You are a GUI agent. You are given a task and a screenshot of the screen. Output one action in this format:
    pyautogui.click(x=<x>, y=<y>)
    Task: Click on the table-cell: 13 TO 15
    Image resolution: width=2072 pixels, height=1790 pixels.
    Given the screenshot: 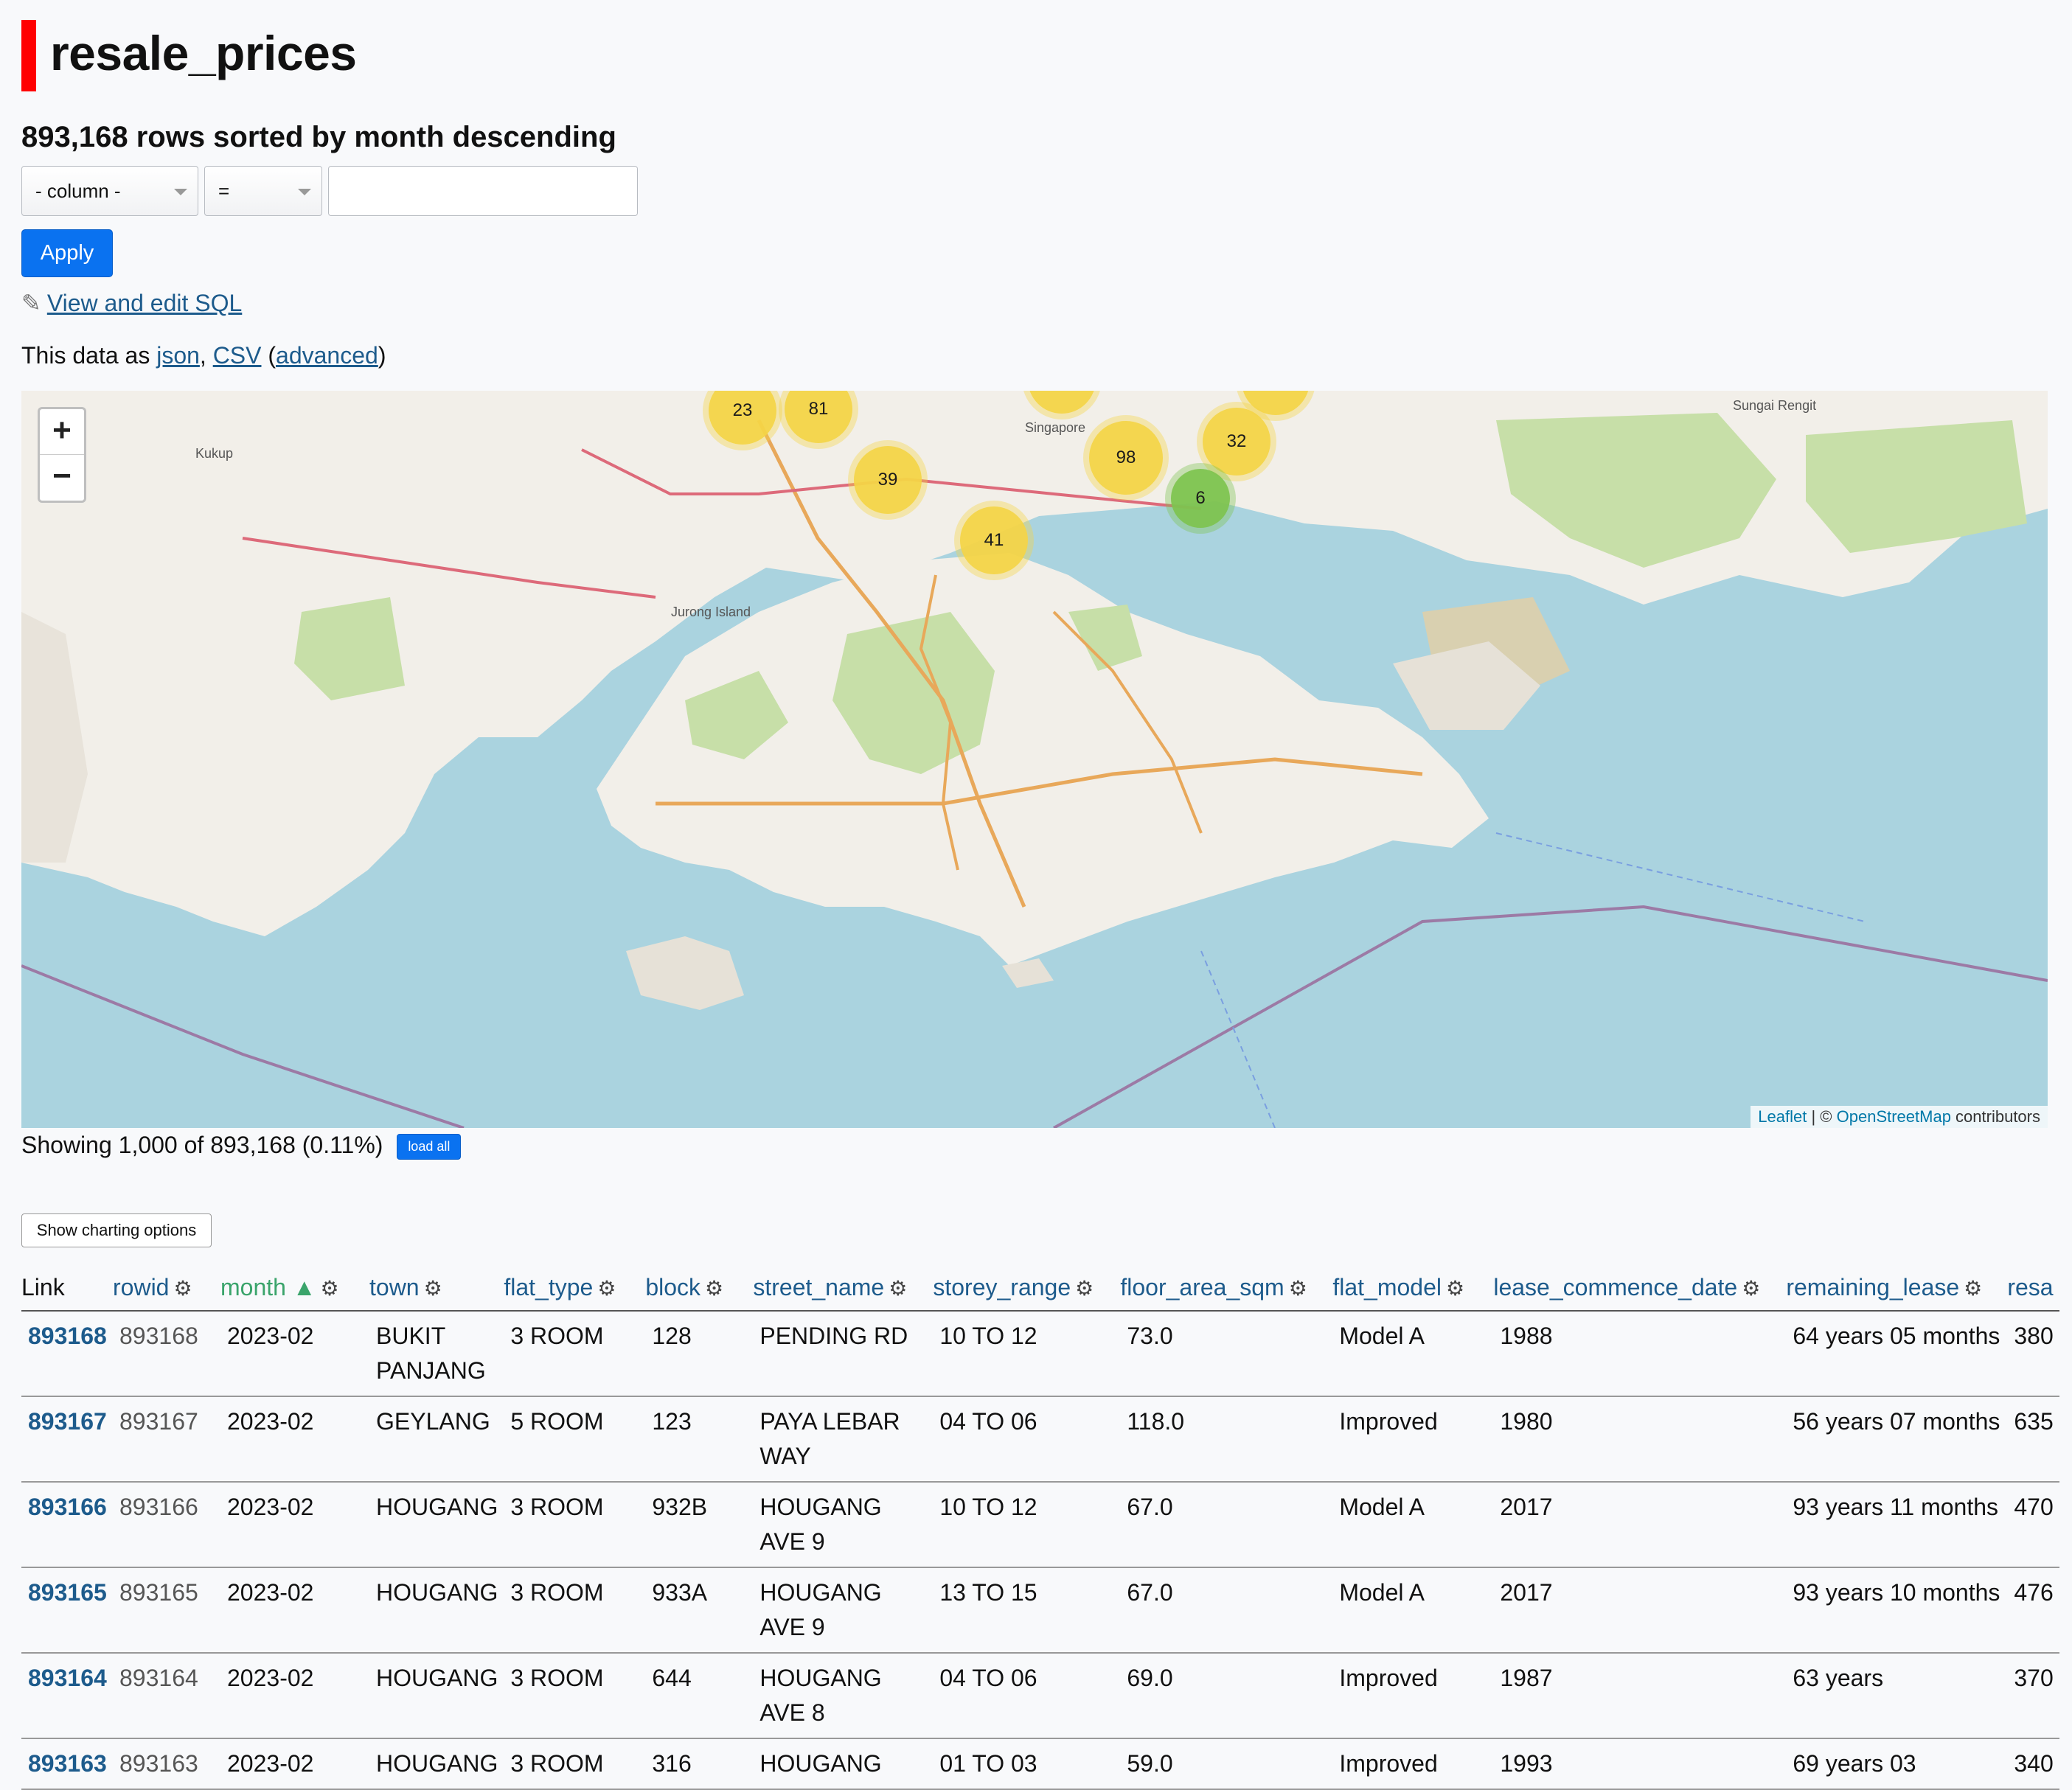 What is the action you would take?
    pyautogui.click(x=1027, y=1611)
    